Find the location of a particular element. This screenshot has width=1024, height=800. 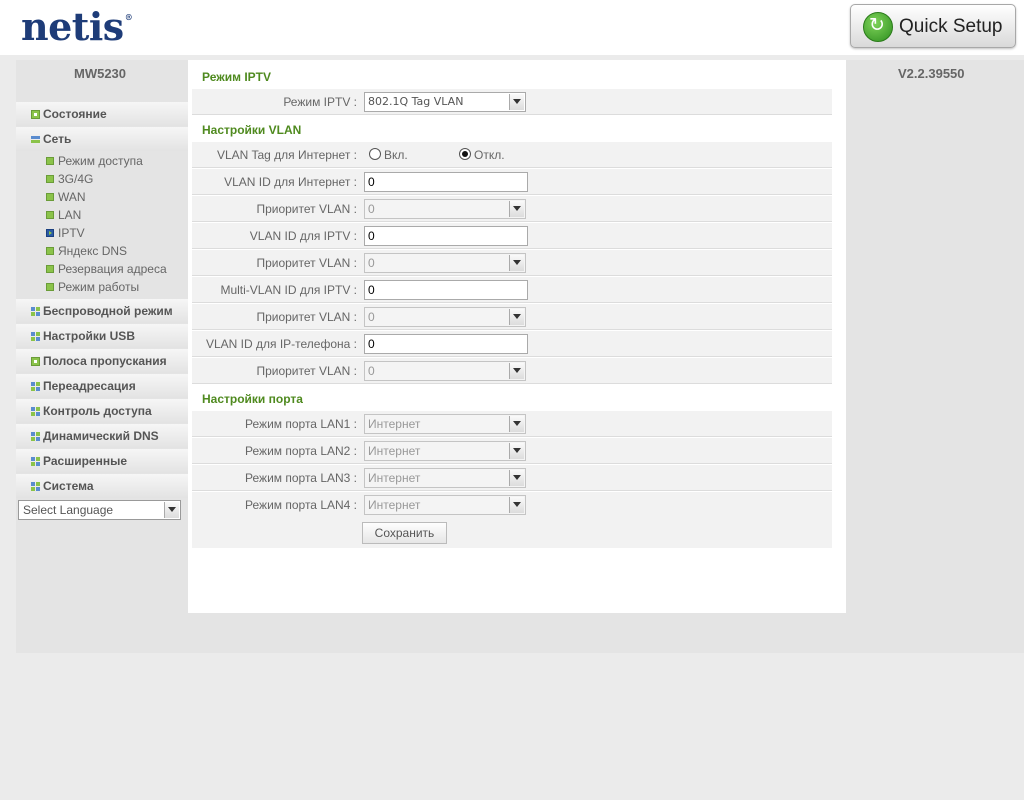

sidebar-subitem-iptv: IPTV is located at coordinates (102, 233).